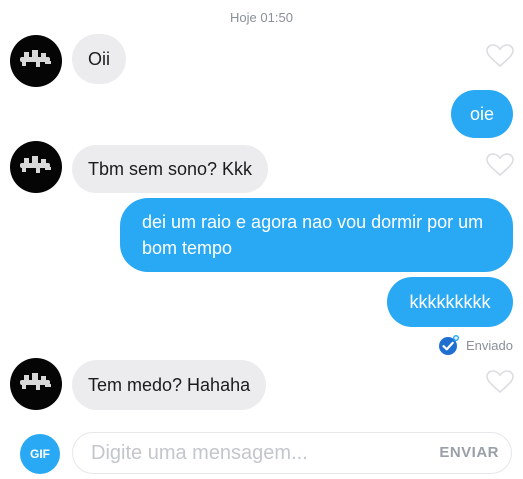 This screenshot has height=479, width=523. Describe the element at coordinates (449, 345) in the screenshot. I see `check-badge-icon` at that location.